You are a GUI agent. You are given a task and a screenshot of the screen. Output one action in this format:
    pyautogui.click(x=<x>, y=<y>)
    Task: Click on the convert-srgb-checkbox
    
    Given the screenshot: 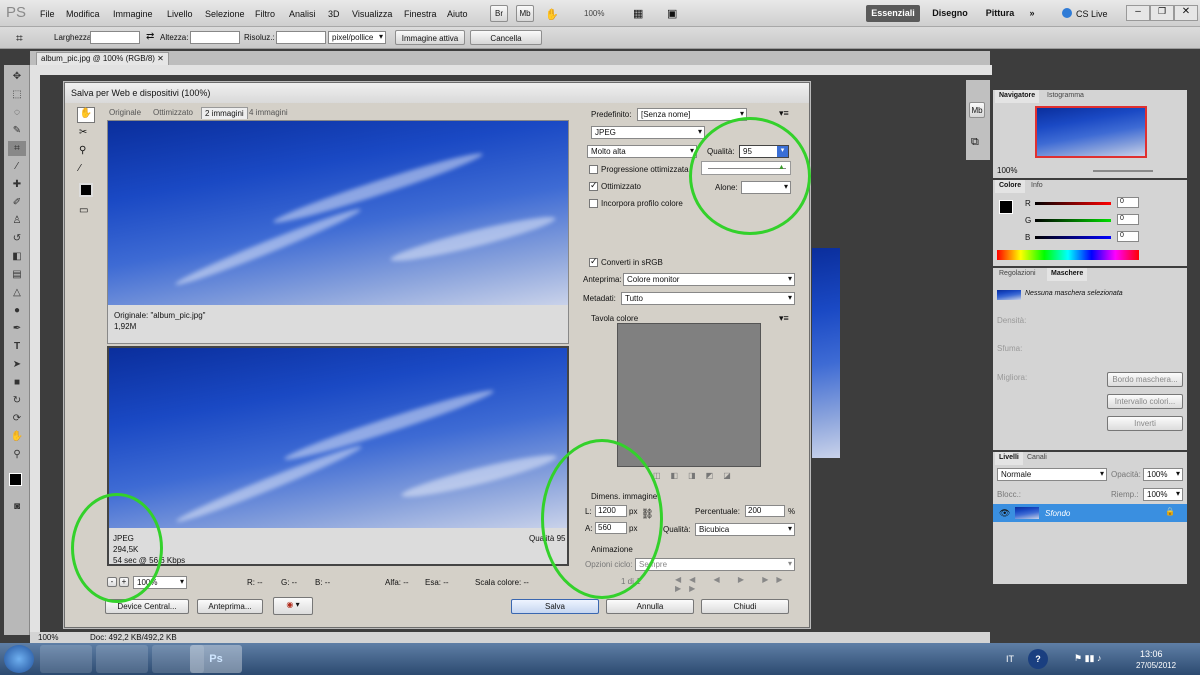 What is the action you would take?
    pyautogui.click(x=593, y=261)
    